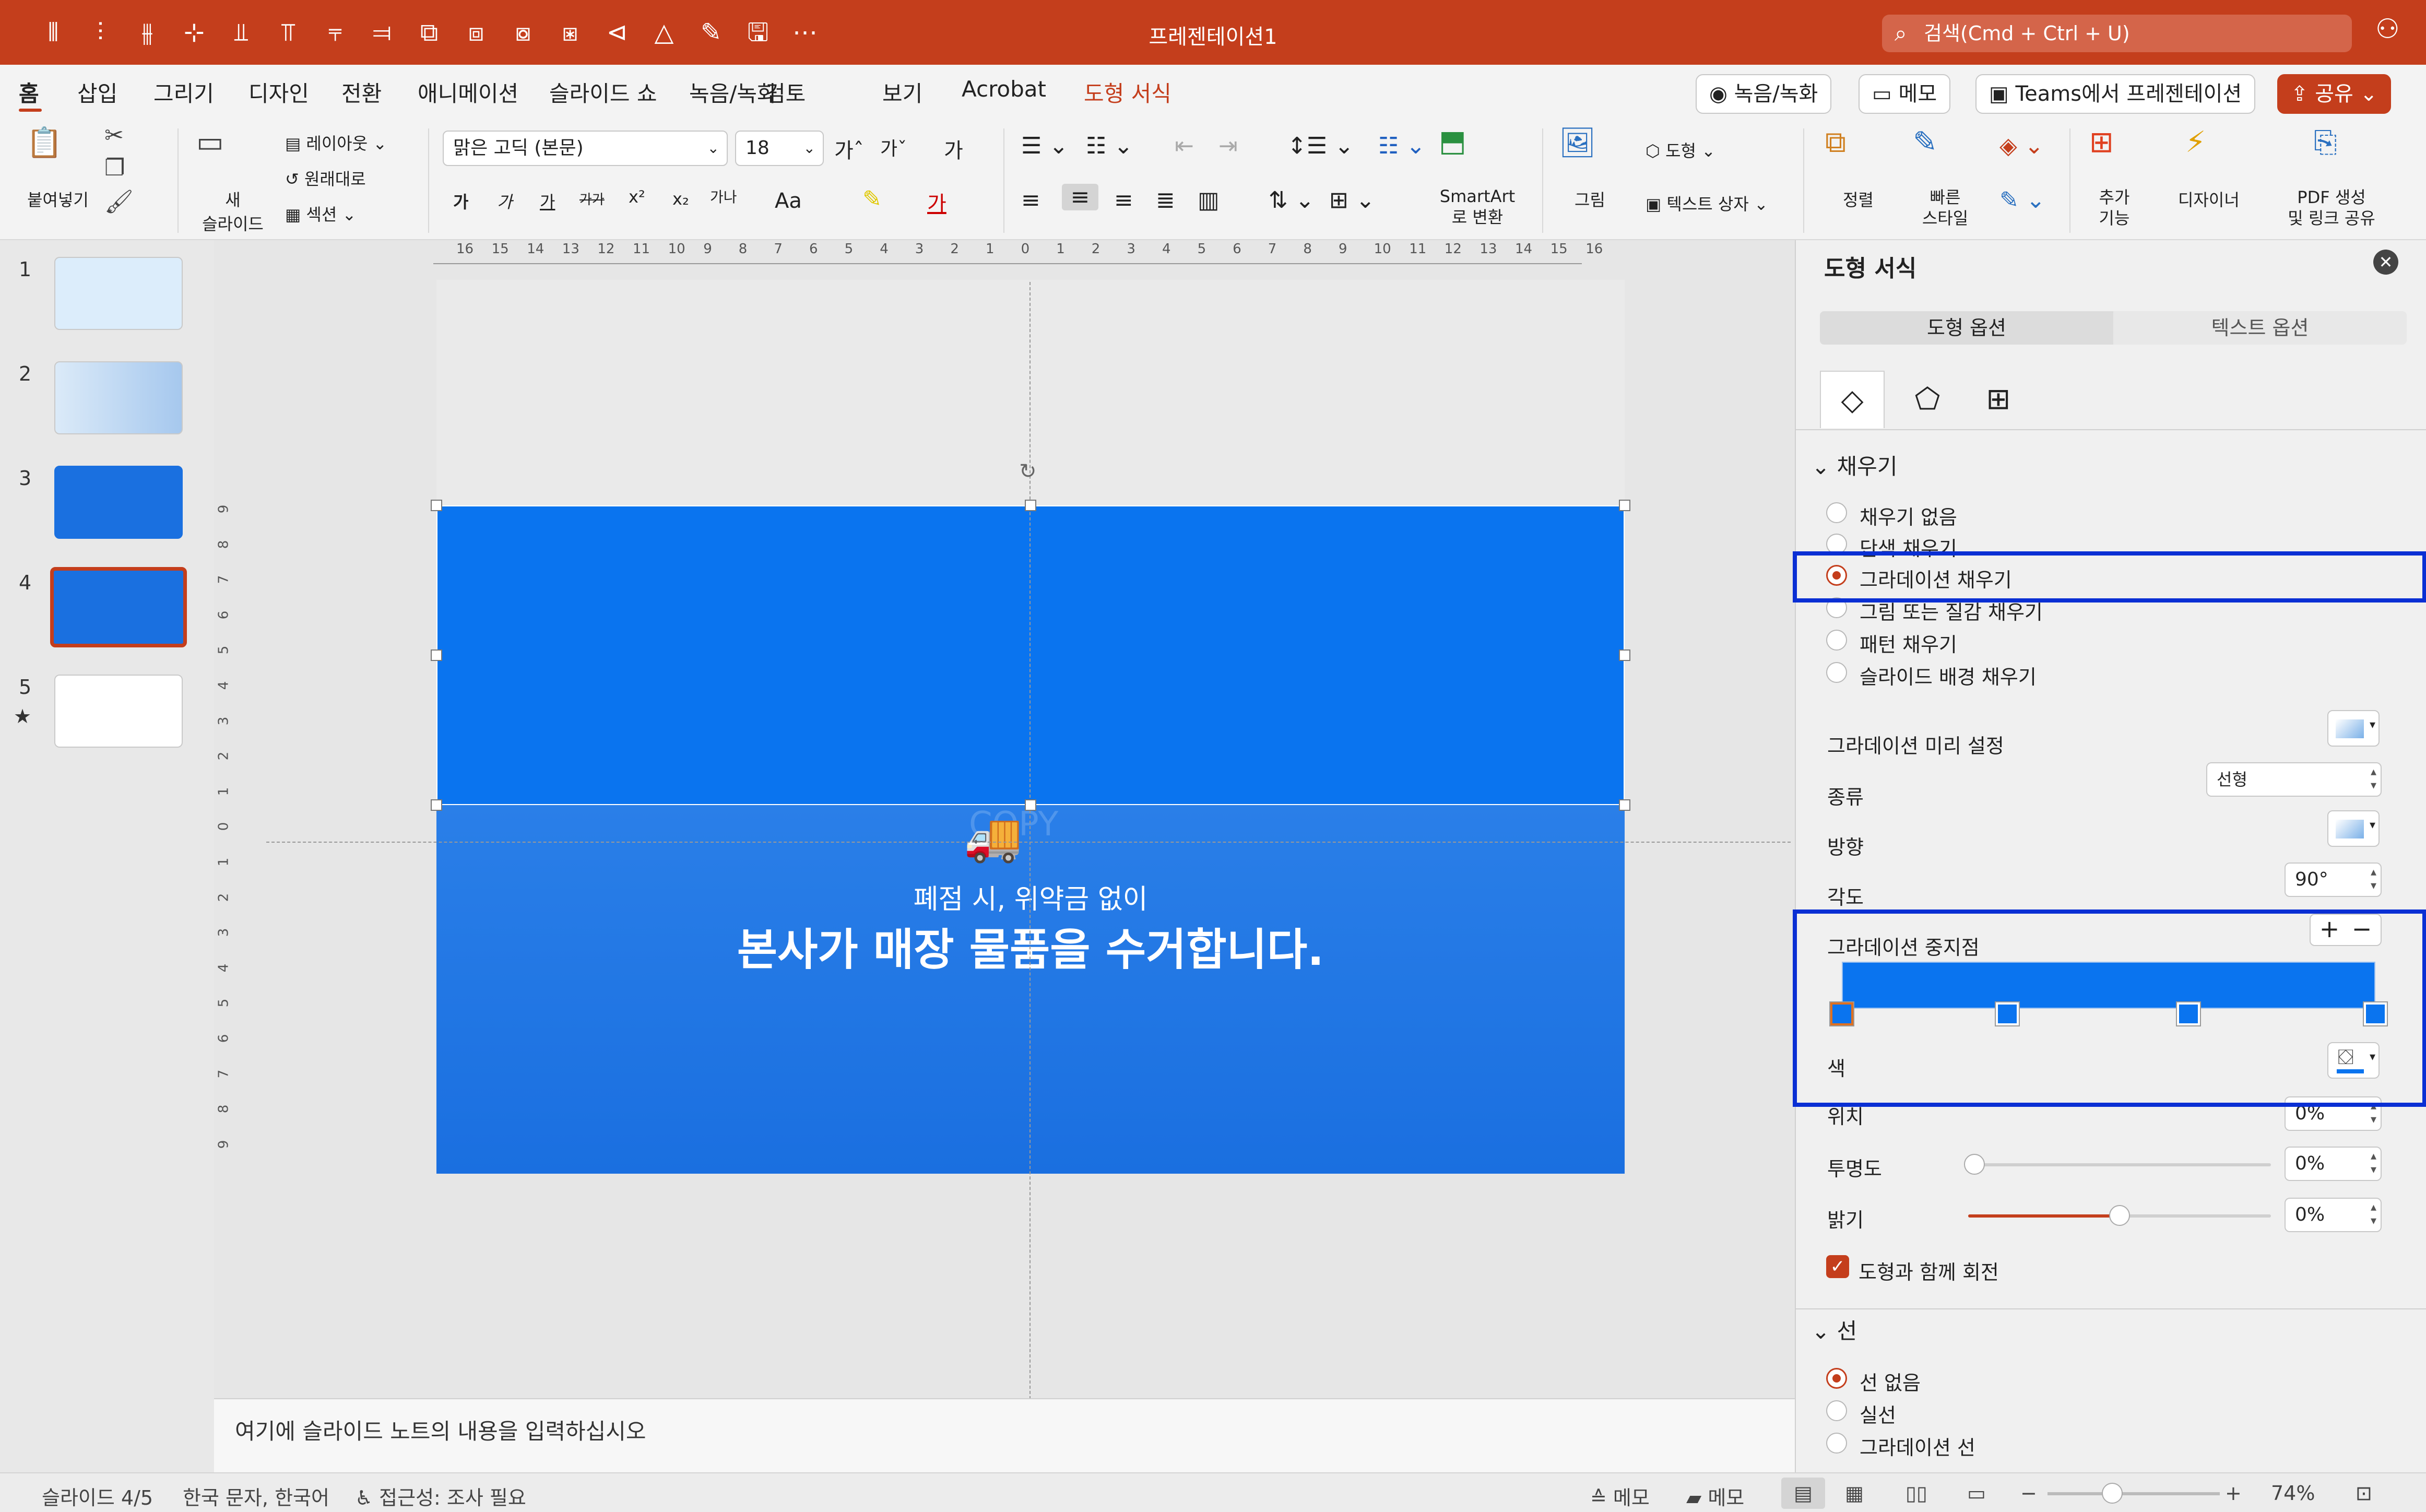 The height and width of the screenshot is (1512, 2426). I want to click on effects-icon: ⬠, so click(1927, 400).